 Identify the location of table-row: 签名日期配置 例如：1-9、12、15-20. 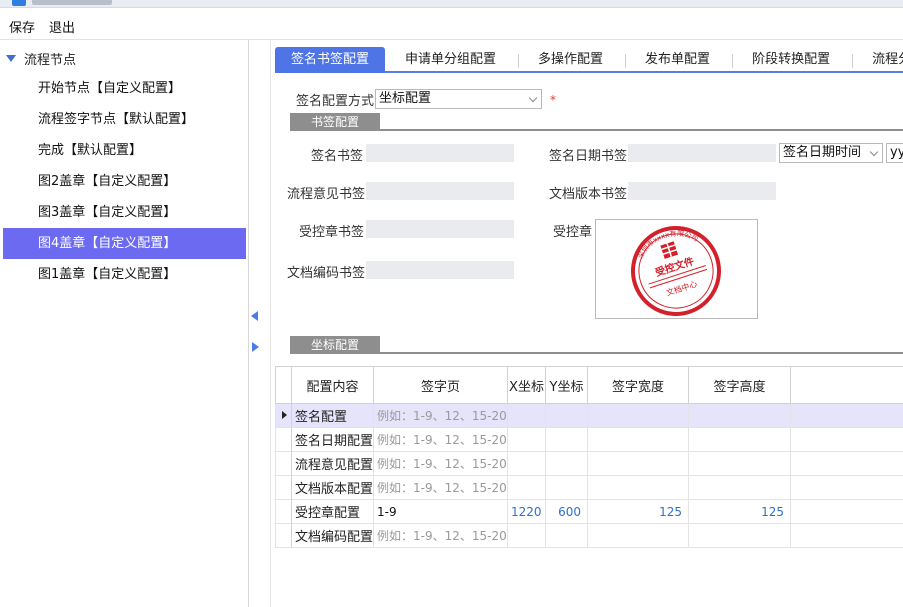
(589, 439).